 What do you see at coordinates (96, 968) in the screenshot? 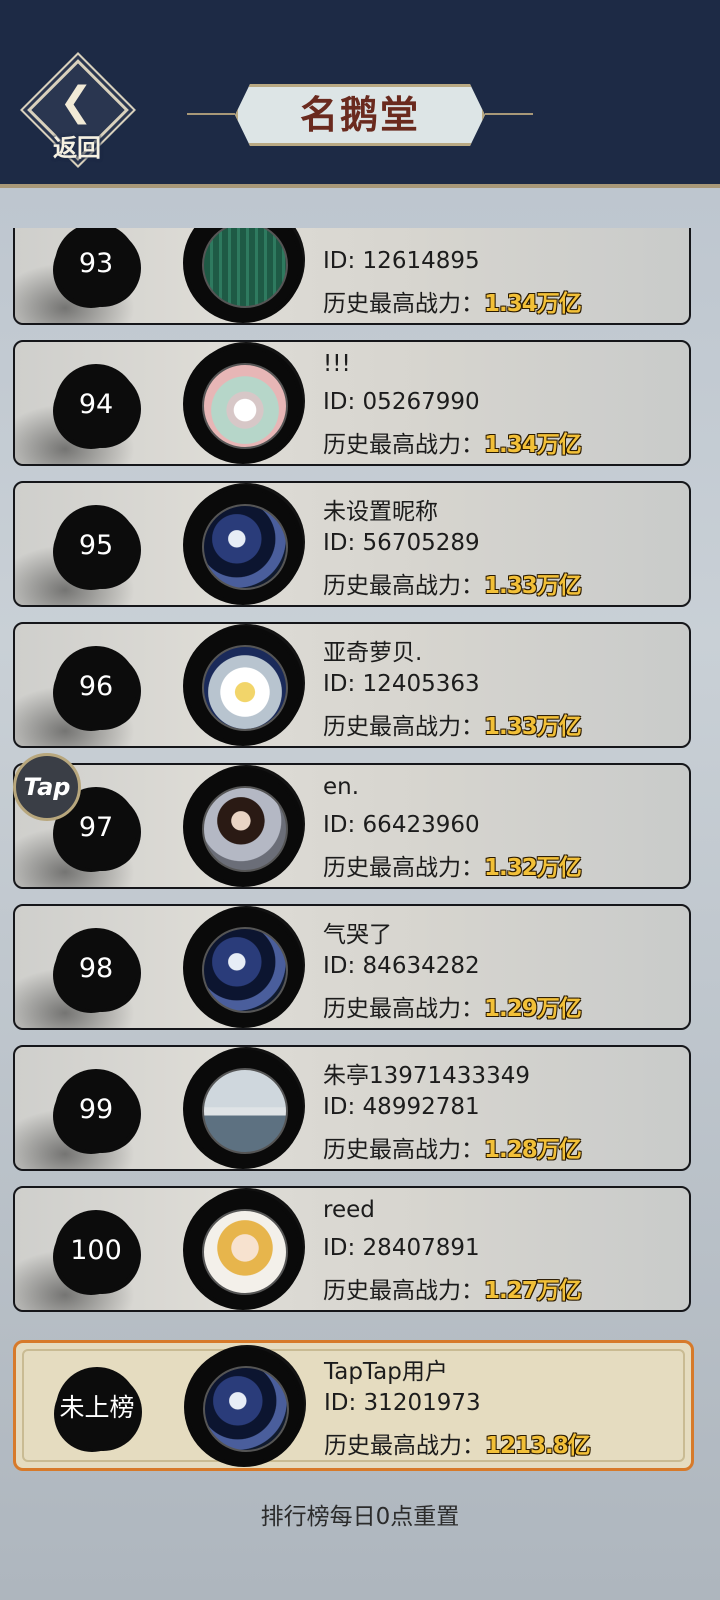
I see `rank-number: 98` at bounding box center [96, 968].